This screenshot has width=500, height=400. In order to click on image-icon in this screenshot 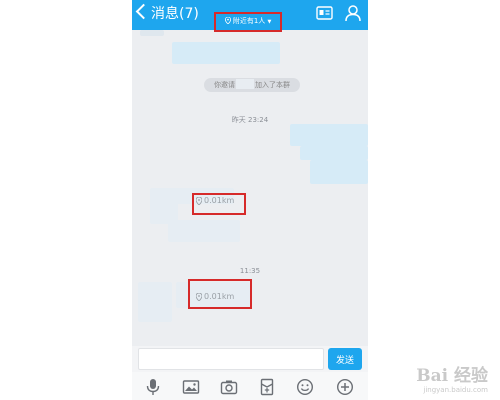, I will do `click(191, 387)`.